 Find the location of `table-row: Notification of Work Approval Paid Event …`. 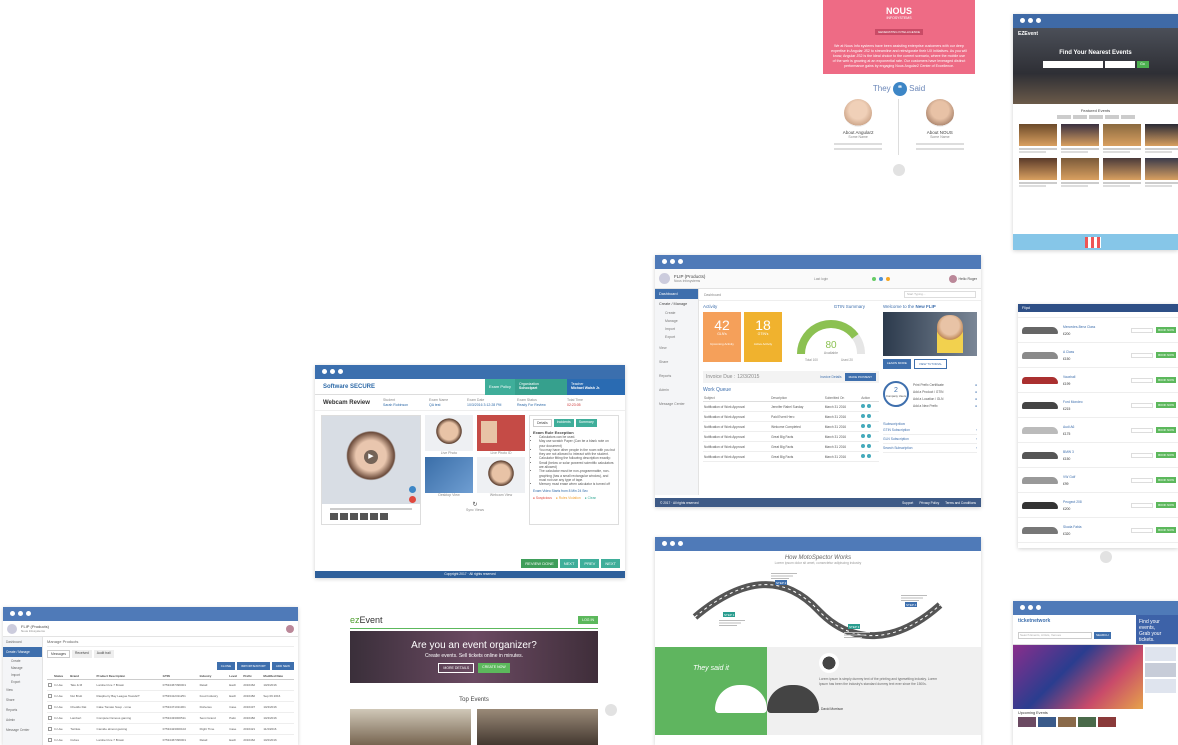

table-row: Notification of Work Approval Paid Event … is located at coordinates (791, 417).